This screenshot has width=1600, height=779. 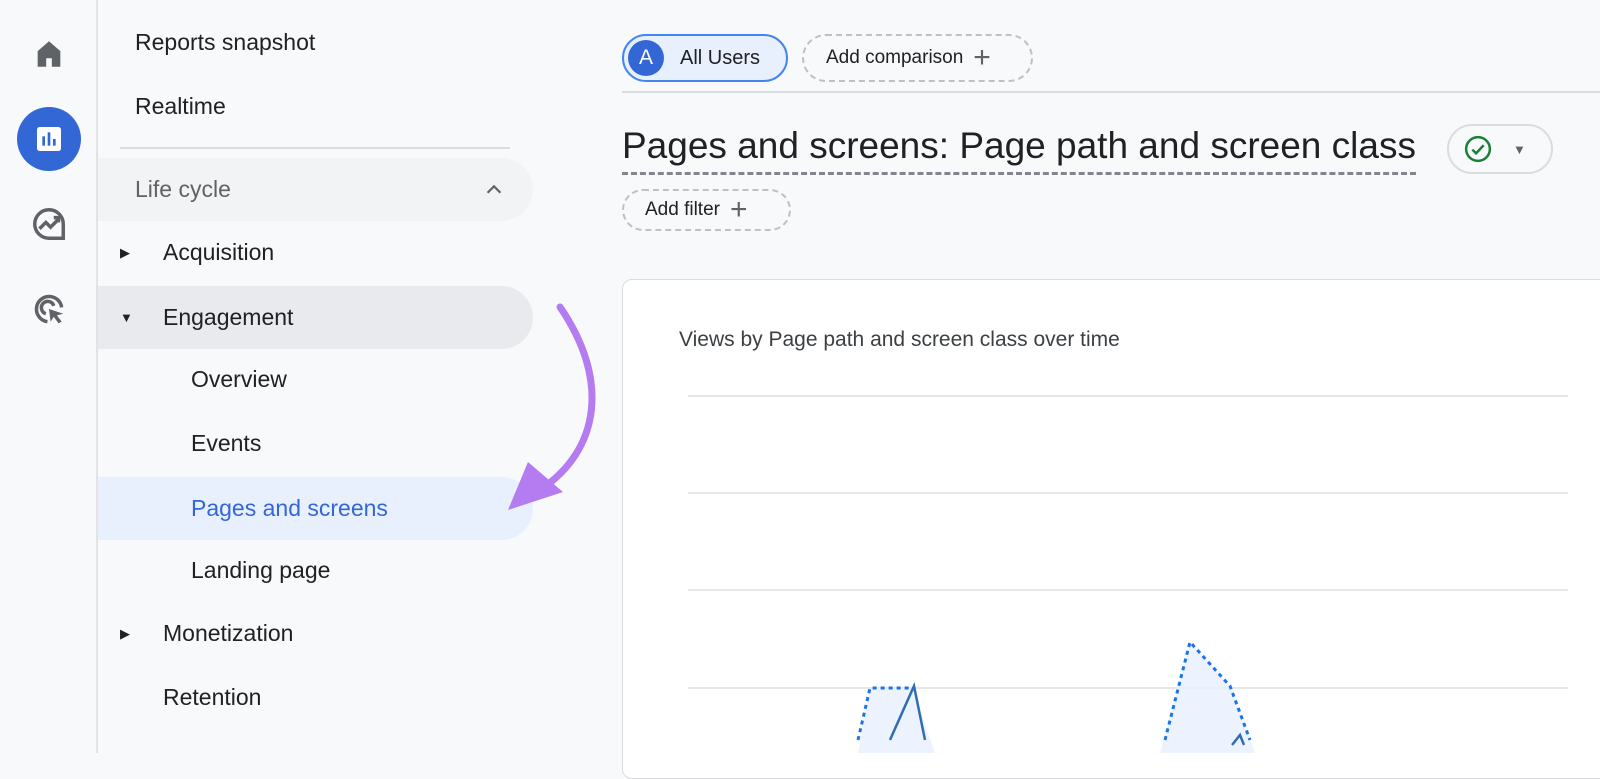 I want to click on arrow-head-icon, so click(x=535, y=486).